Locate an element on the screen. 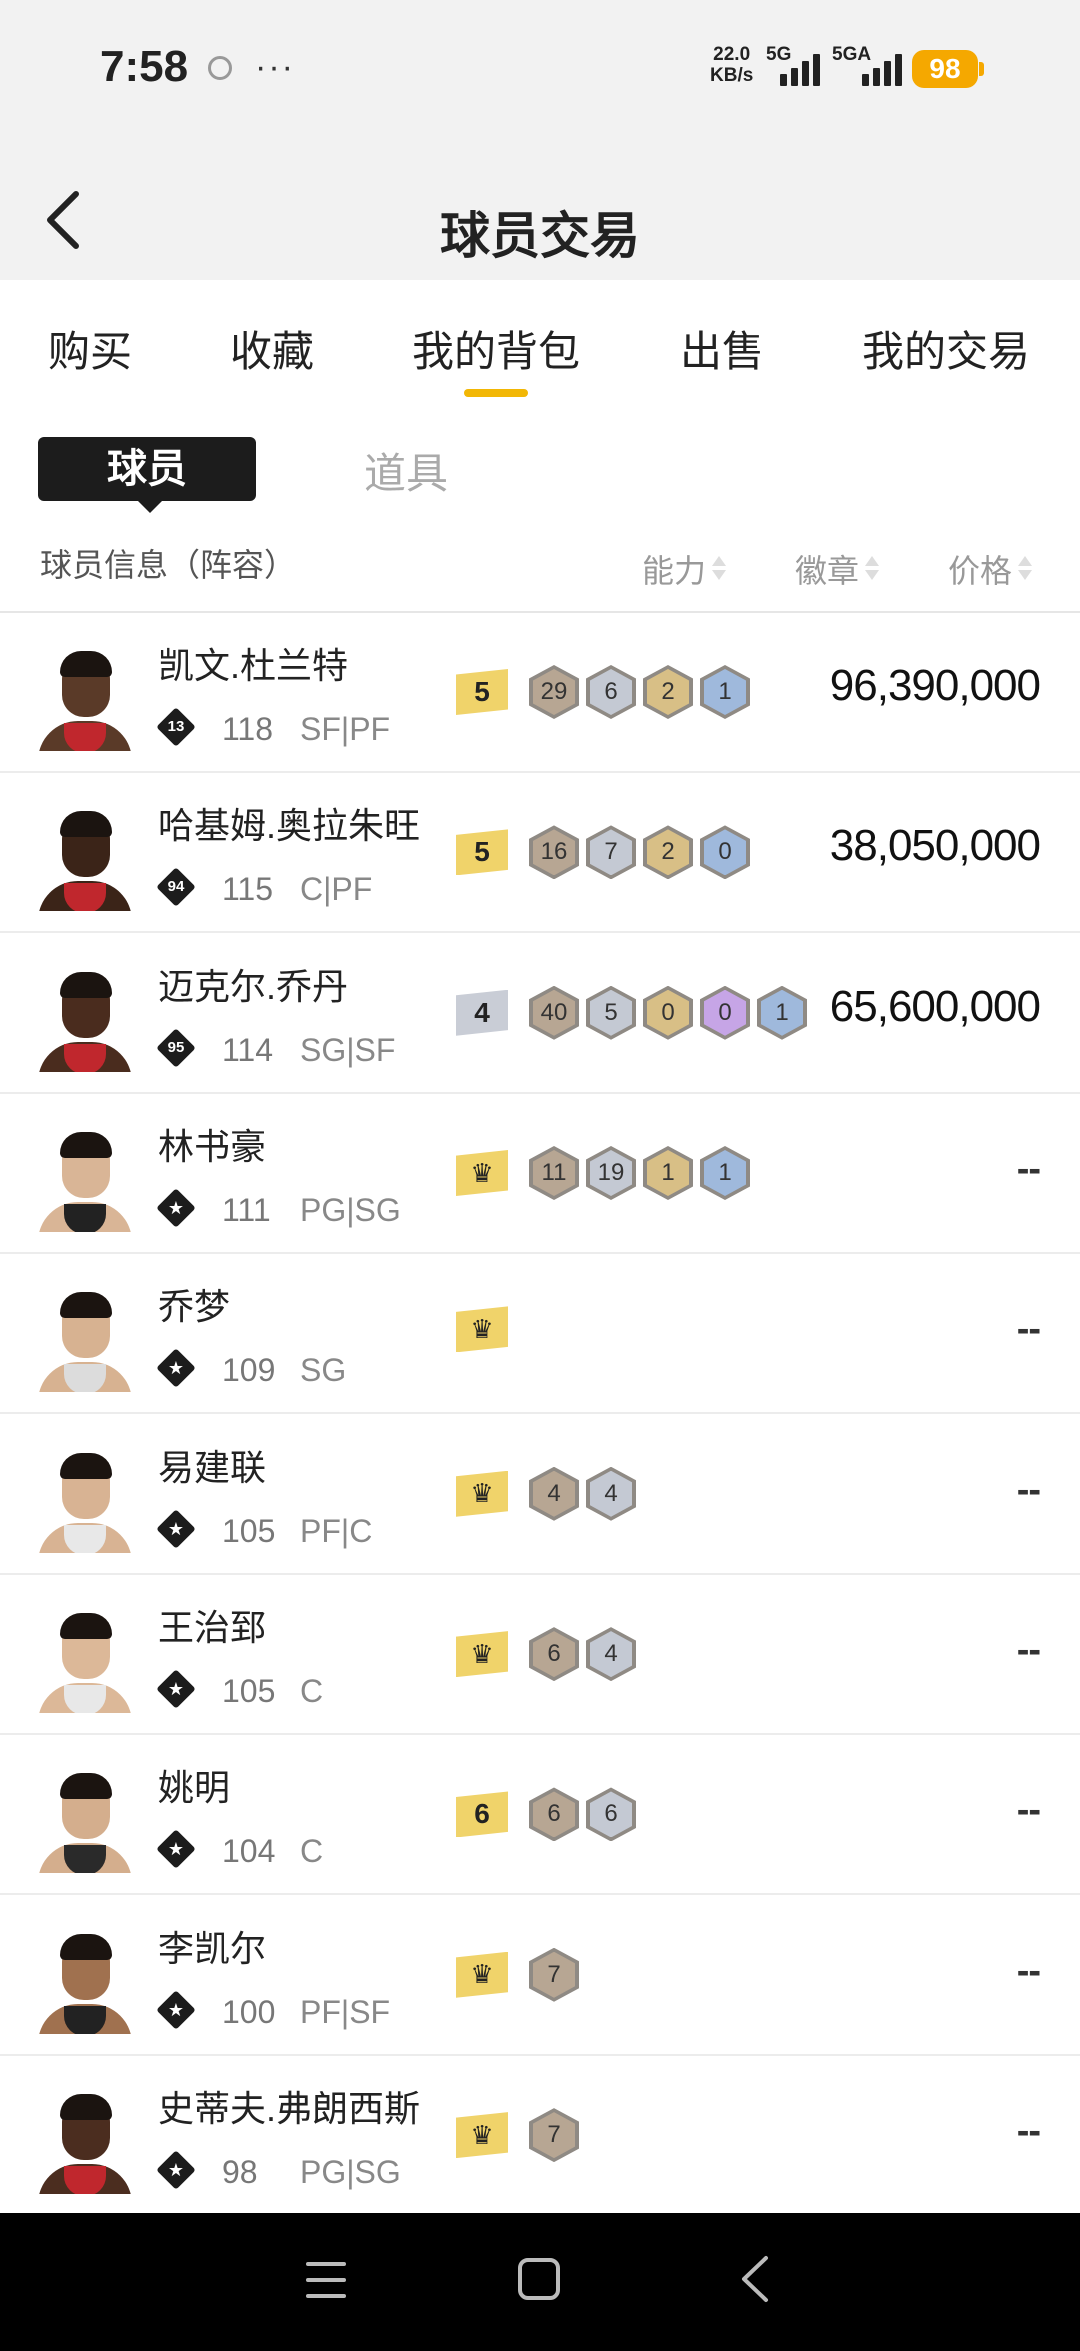 The width and height of the screenshot is (1080, 2351). system-back-icon is located at coordinates (755, 2279).